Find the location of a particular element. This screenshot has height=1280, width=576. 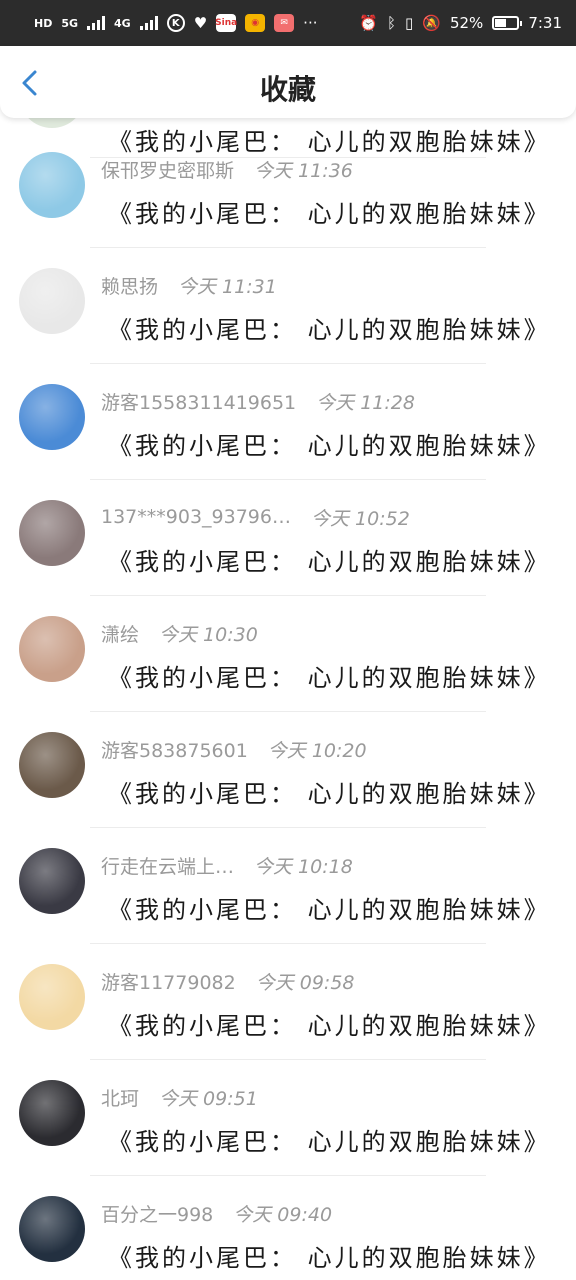

username: 游客583875601 is located at coordinates (174, 749).